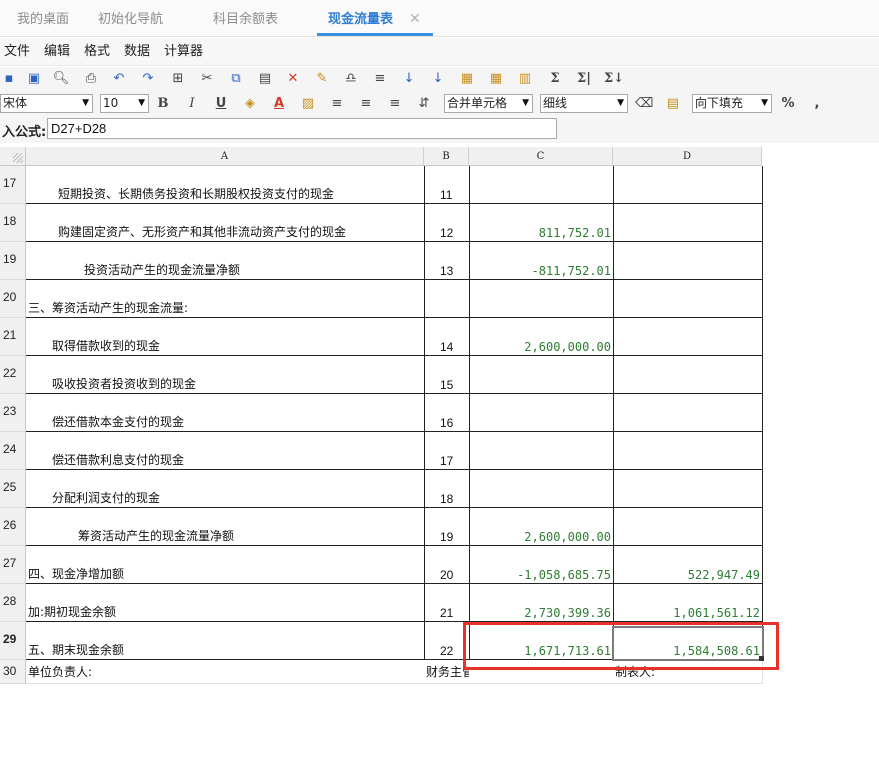 This screenshot has height=764, width=879. Describe the element at coordinates (137, 52) in the screenshot. I see `menu-data: 数据` at that location.